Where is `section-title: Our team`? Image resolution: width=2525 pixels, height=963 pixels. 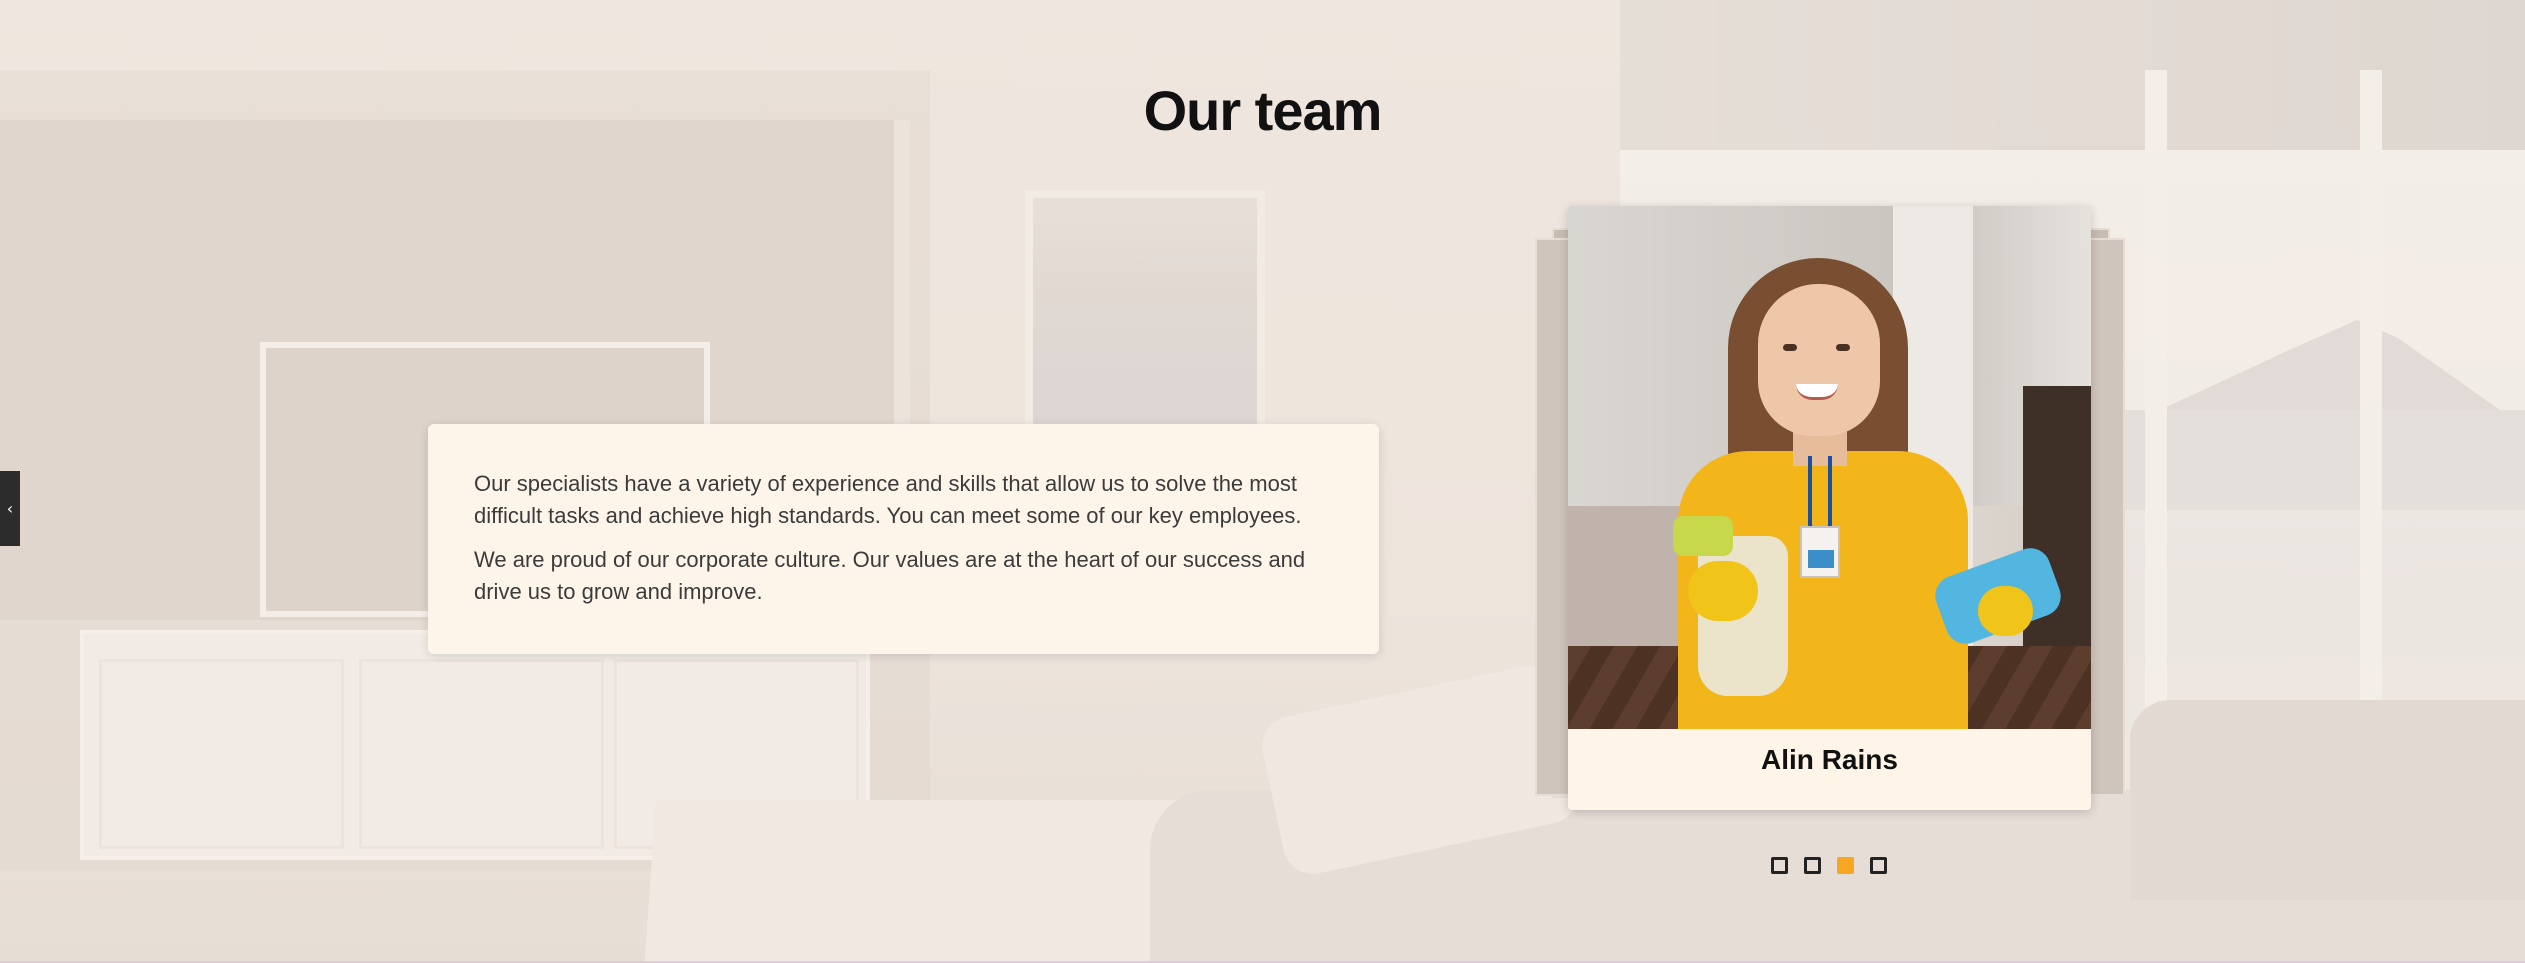 section-title: Our team is located at coordinates (1263, 110).